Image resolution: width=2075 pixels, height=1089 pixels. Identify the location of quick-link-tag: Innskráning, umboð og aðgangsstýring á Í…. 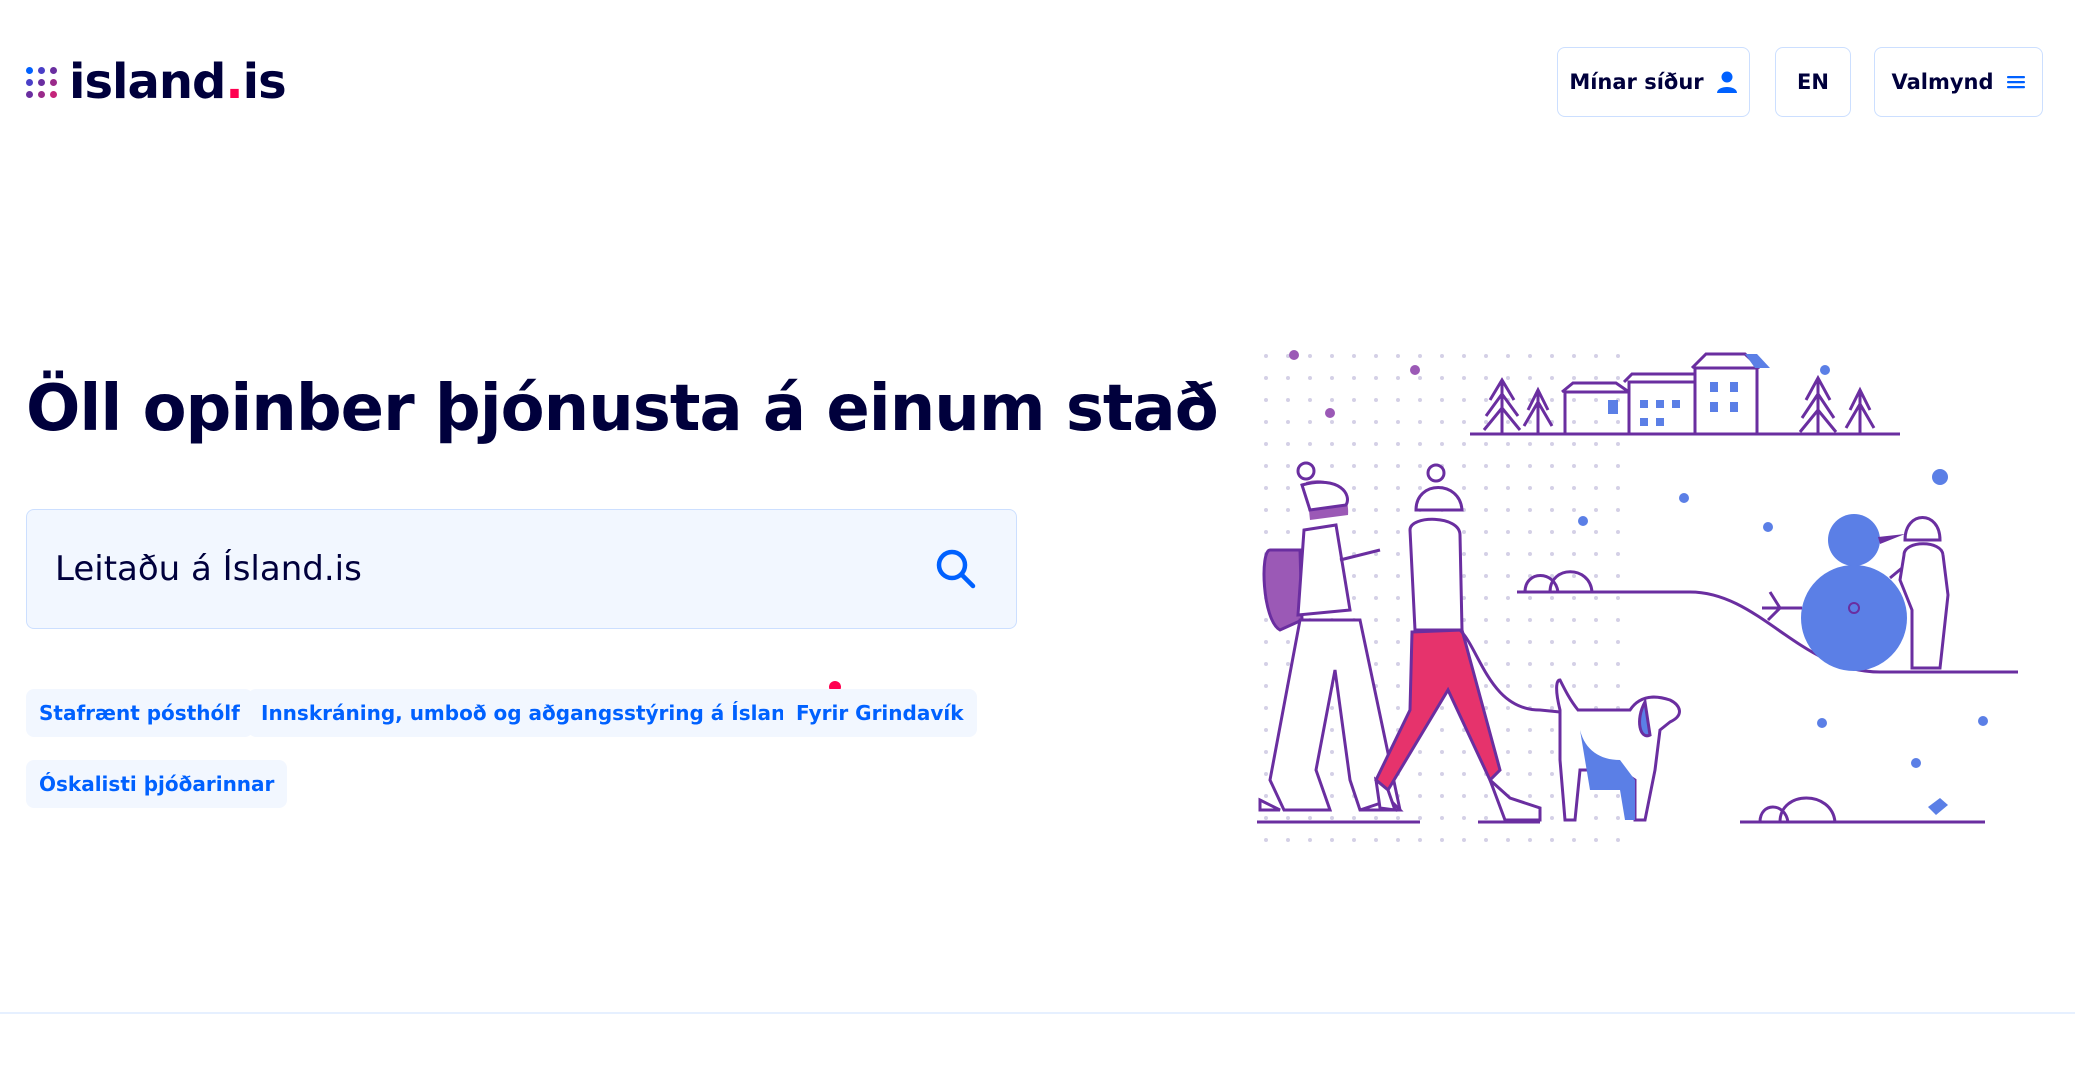
(544, 709).